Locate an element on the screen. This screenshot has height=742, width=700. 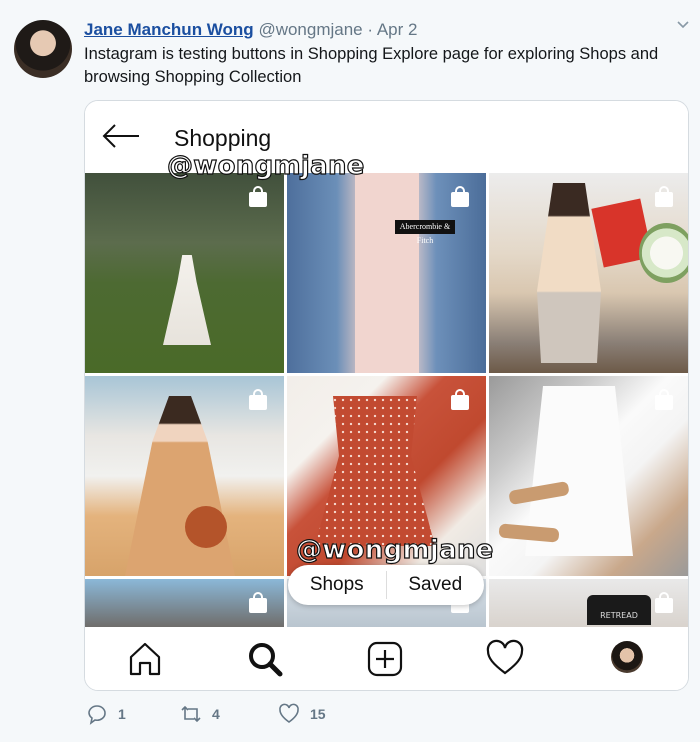
tweet-date: Apr 2 is located at coordinates (397, 29).